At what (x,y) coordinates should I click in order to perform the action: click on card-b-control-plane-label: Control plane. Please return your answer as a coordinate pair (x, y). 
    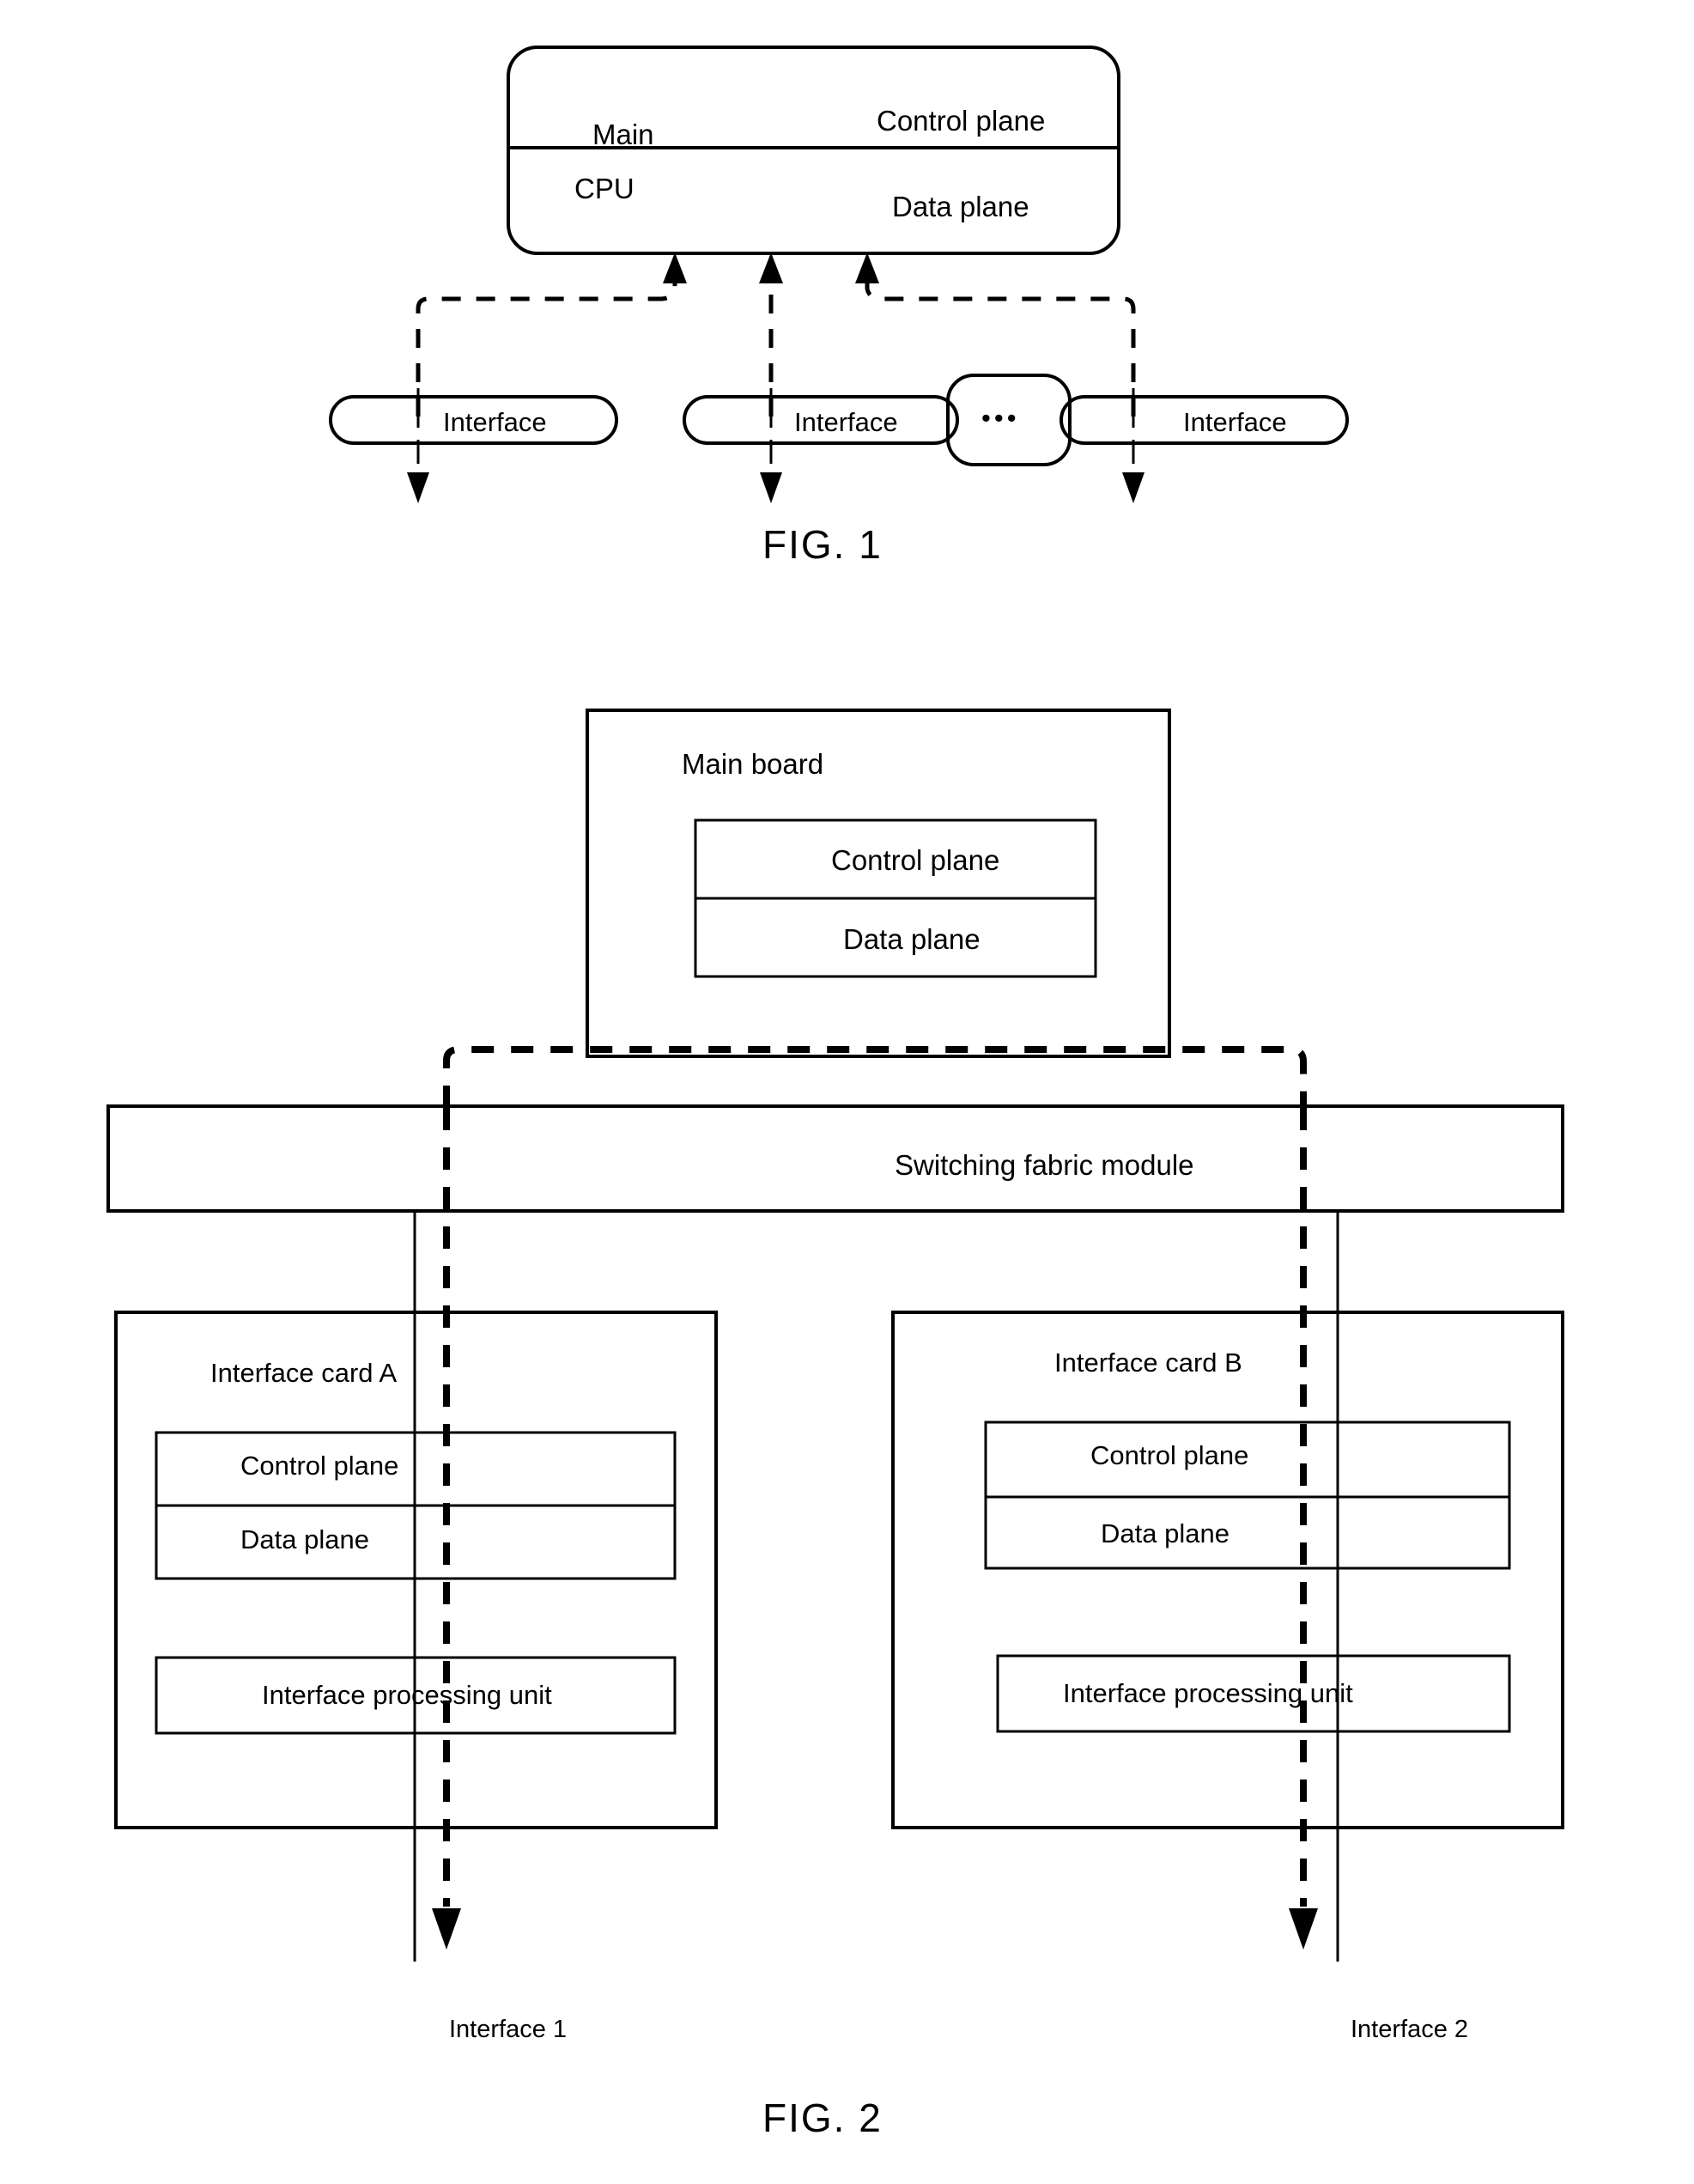
    Looking at the image, I should click on (1170, 1455).